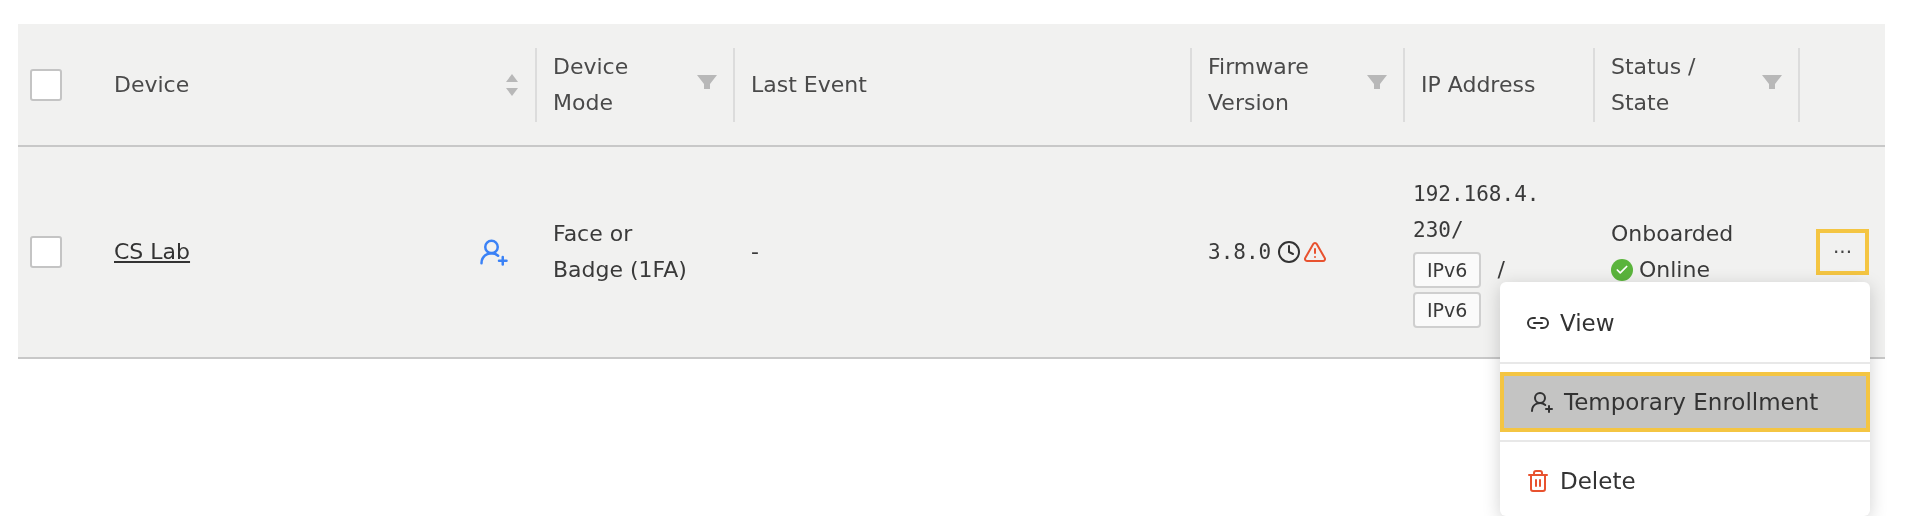  Describe the element at coordinates (1240, 252) in the screenshot. I see `firmware-version: 3.8.0` at that location.